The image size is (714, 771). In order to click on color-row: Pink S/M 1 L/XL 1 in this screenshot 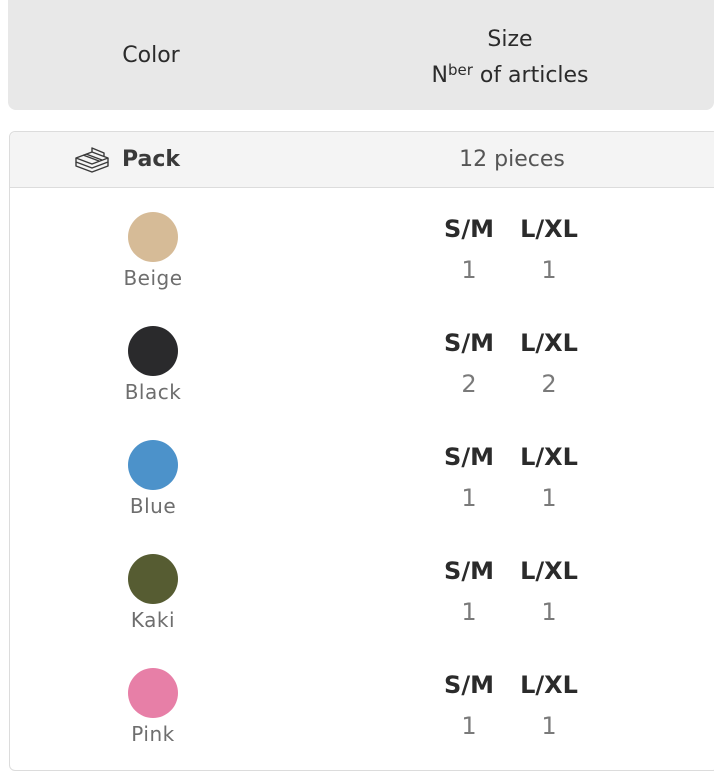, I will do `click(362, 701)`.